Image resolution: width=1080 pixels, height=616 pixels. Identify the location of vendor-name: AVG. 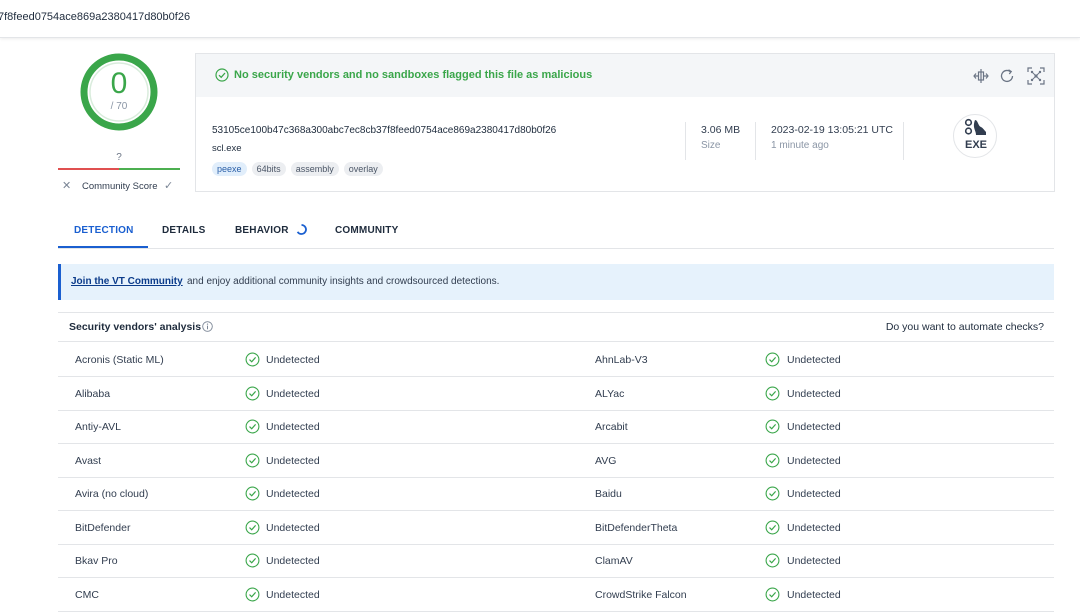
(606, 461).